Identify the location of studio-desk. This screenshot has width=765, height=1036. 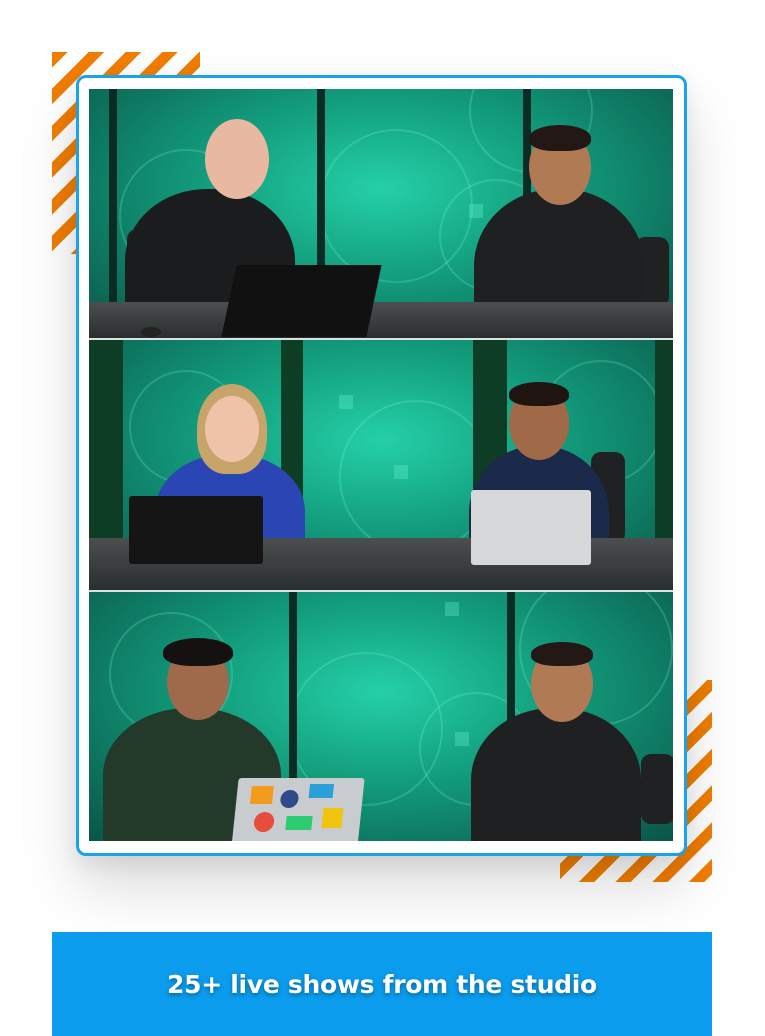
(381, 320).